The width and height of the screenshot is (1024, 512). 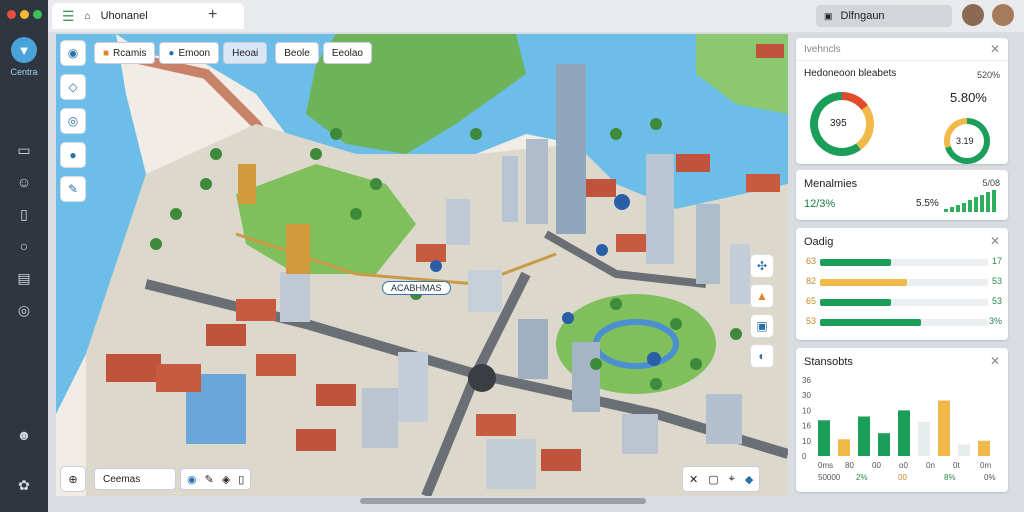 I want to click on x-tick-label: 80, so click(x=849, y=465).